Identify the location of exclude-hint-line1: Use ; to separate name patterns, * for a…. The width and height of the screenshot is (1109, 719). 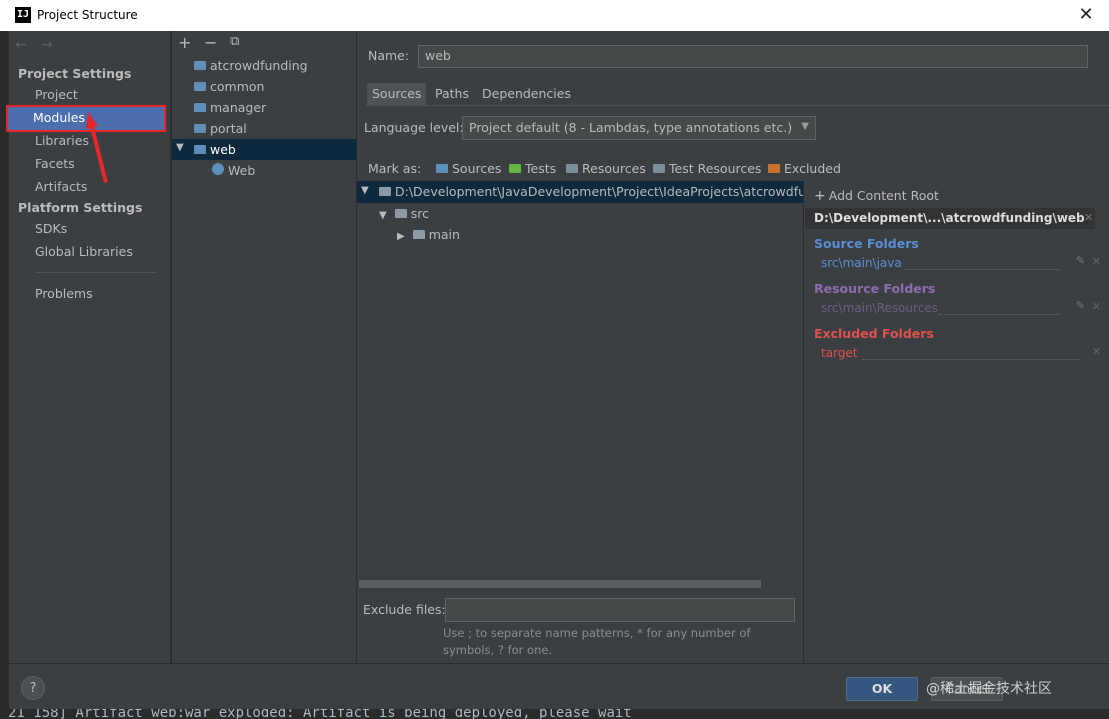
(597, 633).